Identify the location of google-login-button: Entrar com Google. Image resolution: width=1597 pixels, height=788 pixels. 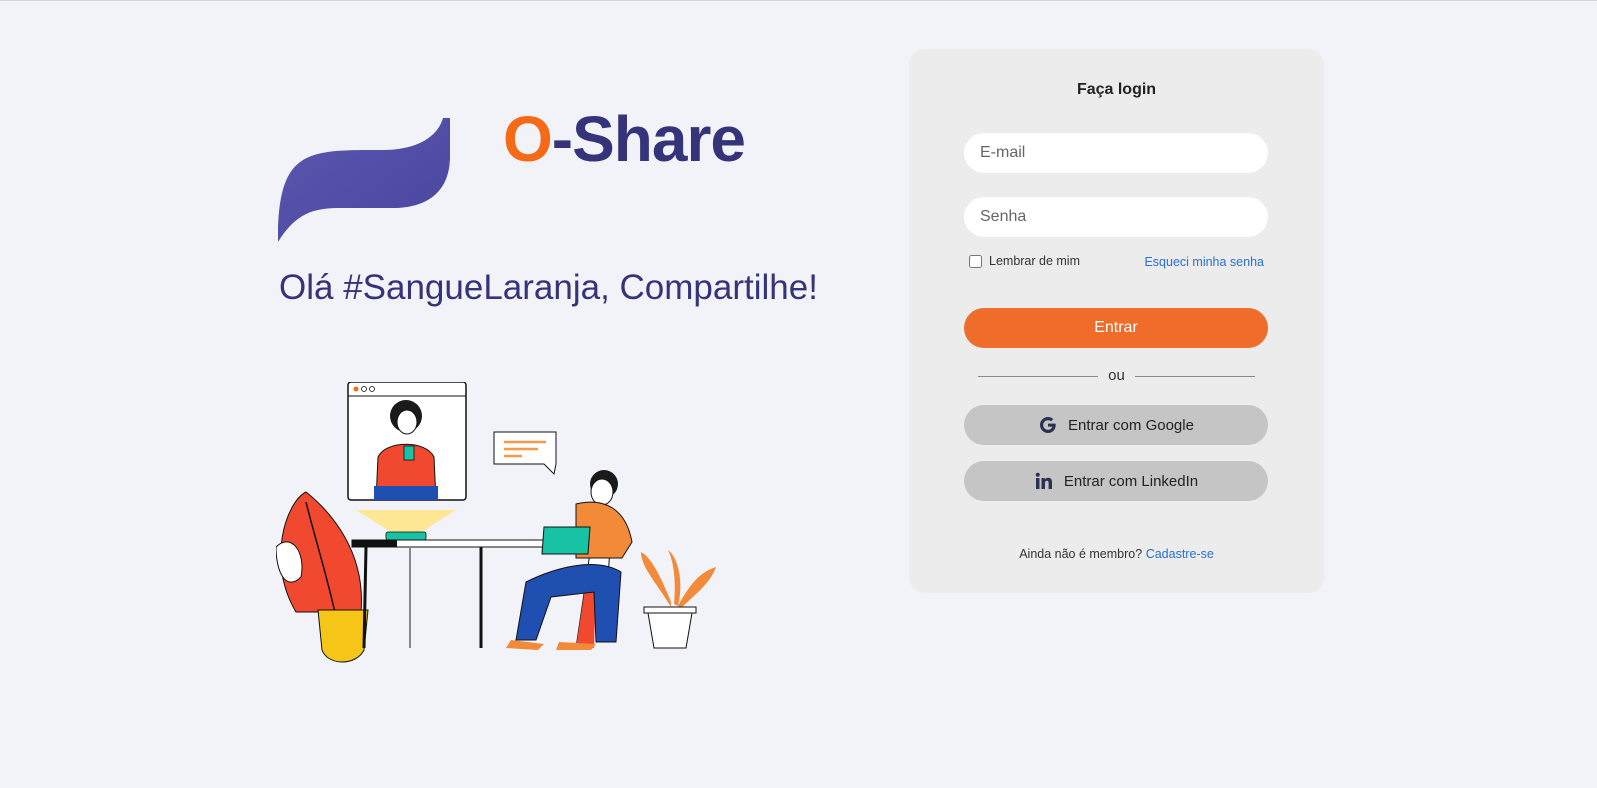
(1116, 425).